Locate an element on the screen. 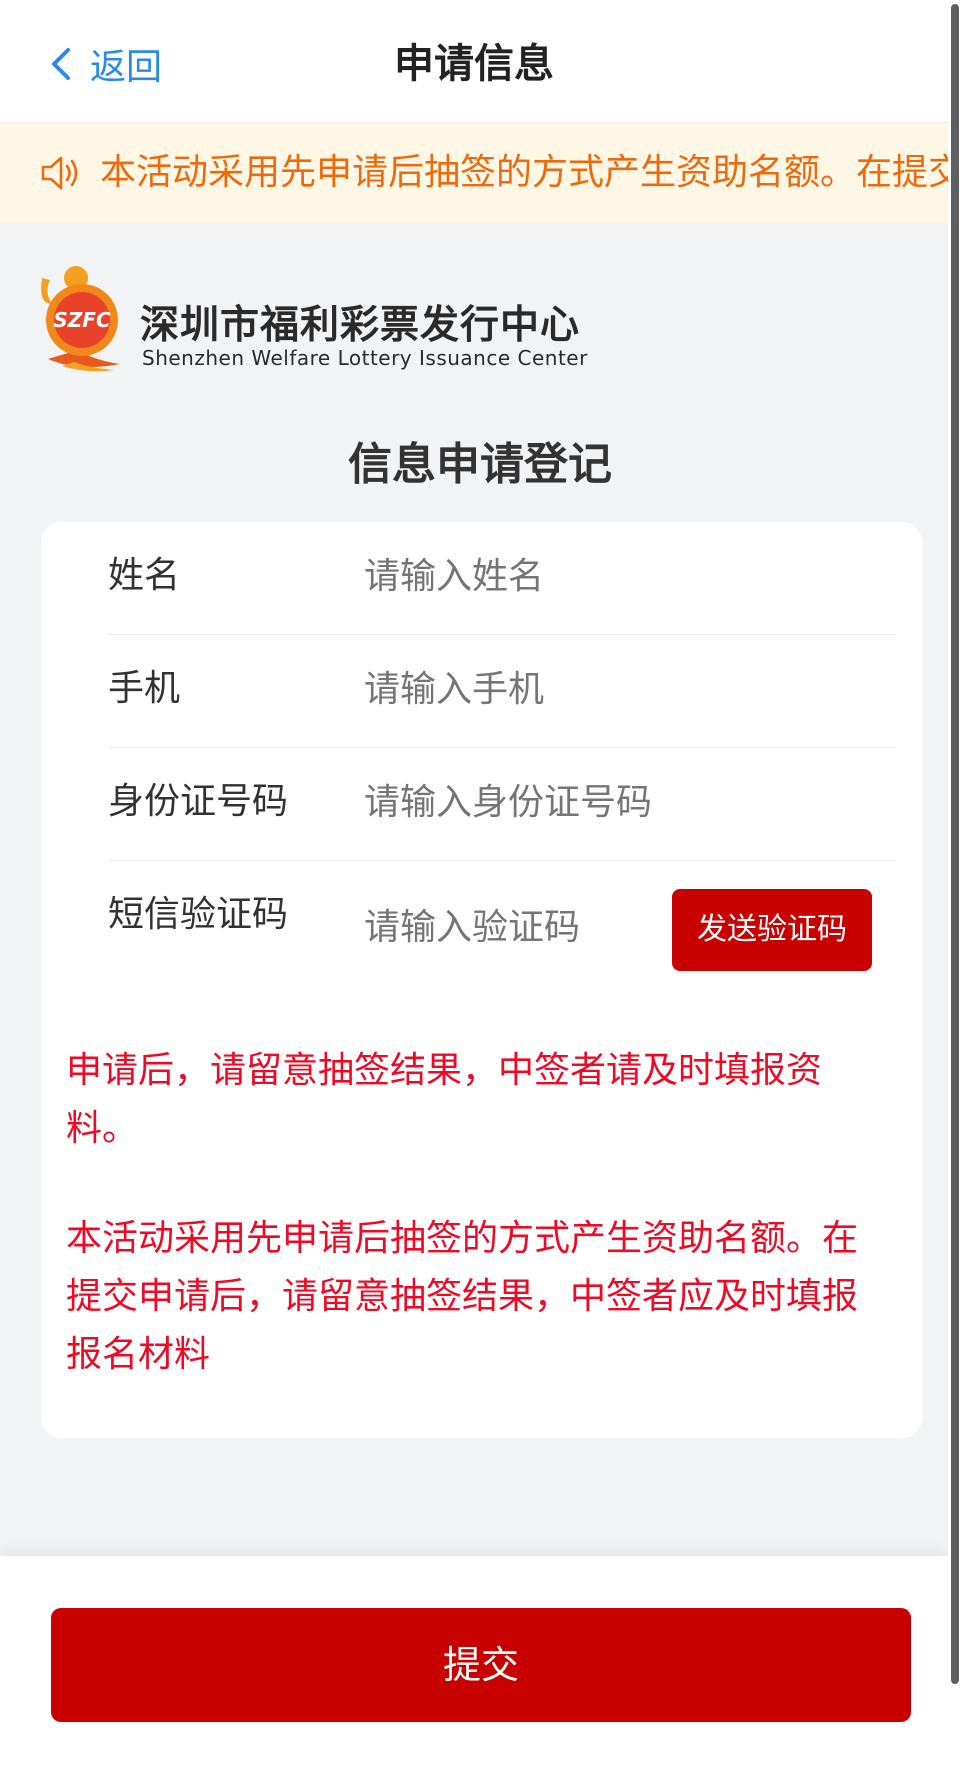 This screenshot has width=960, height=1771. sms-code-row: 短信验证码 发送验证码 is located at coordinates (502, 923).